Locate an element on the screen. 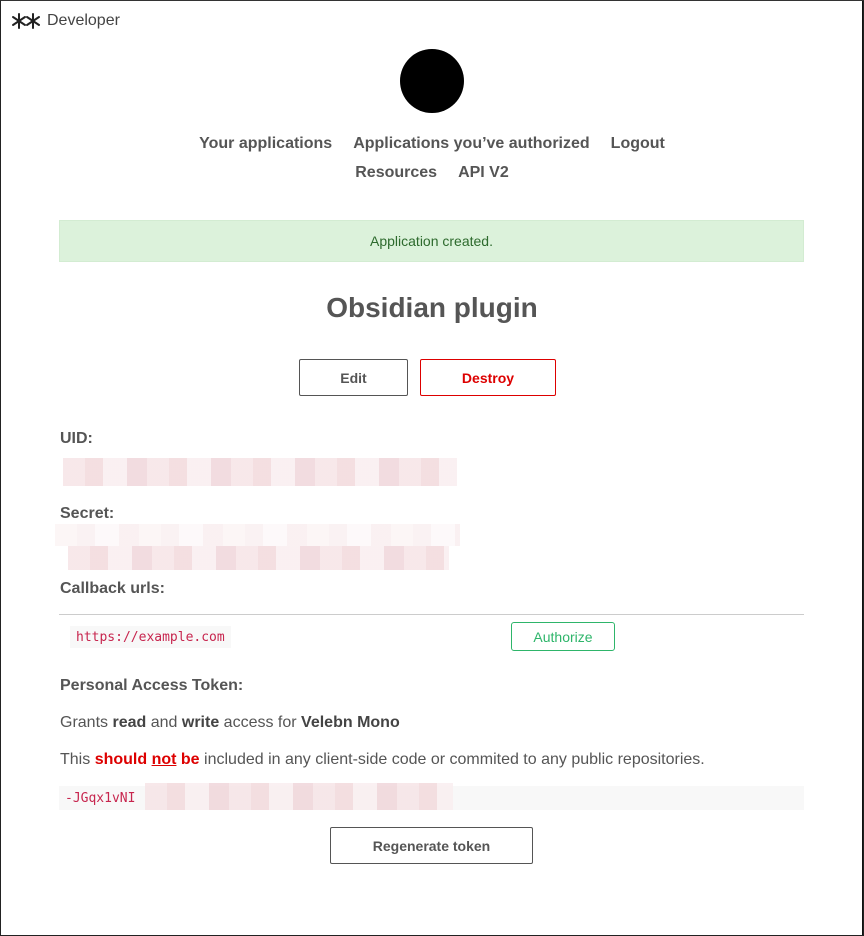  nav-secondary: Resources API V2 is located at coordinates (432, 173).